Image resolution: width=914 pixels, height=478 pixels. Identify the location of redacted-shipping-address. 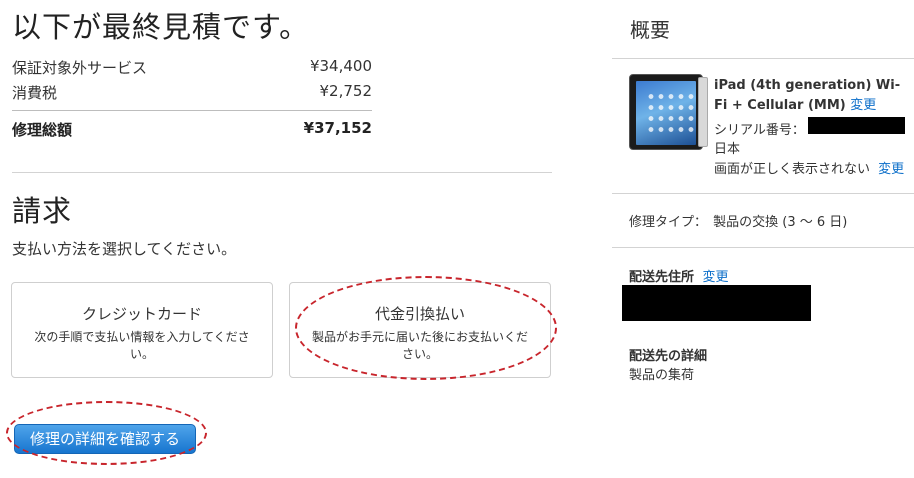
(716, 303).